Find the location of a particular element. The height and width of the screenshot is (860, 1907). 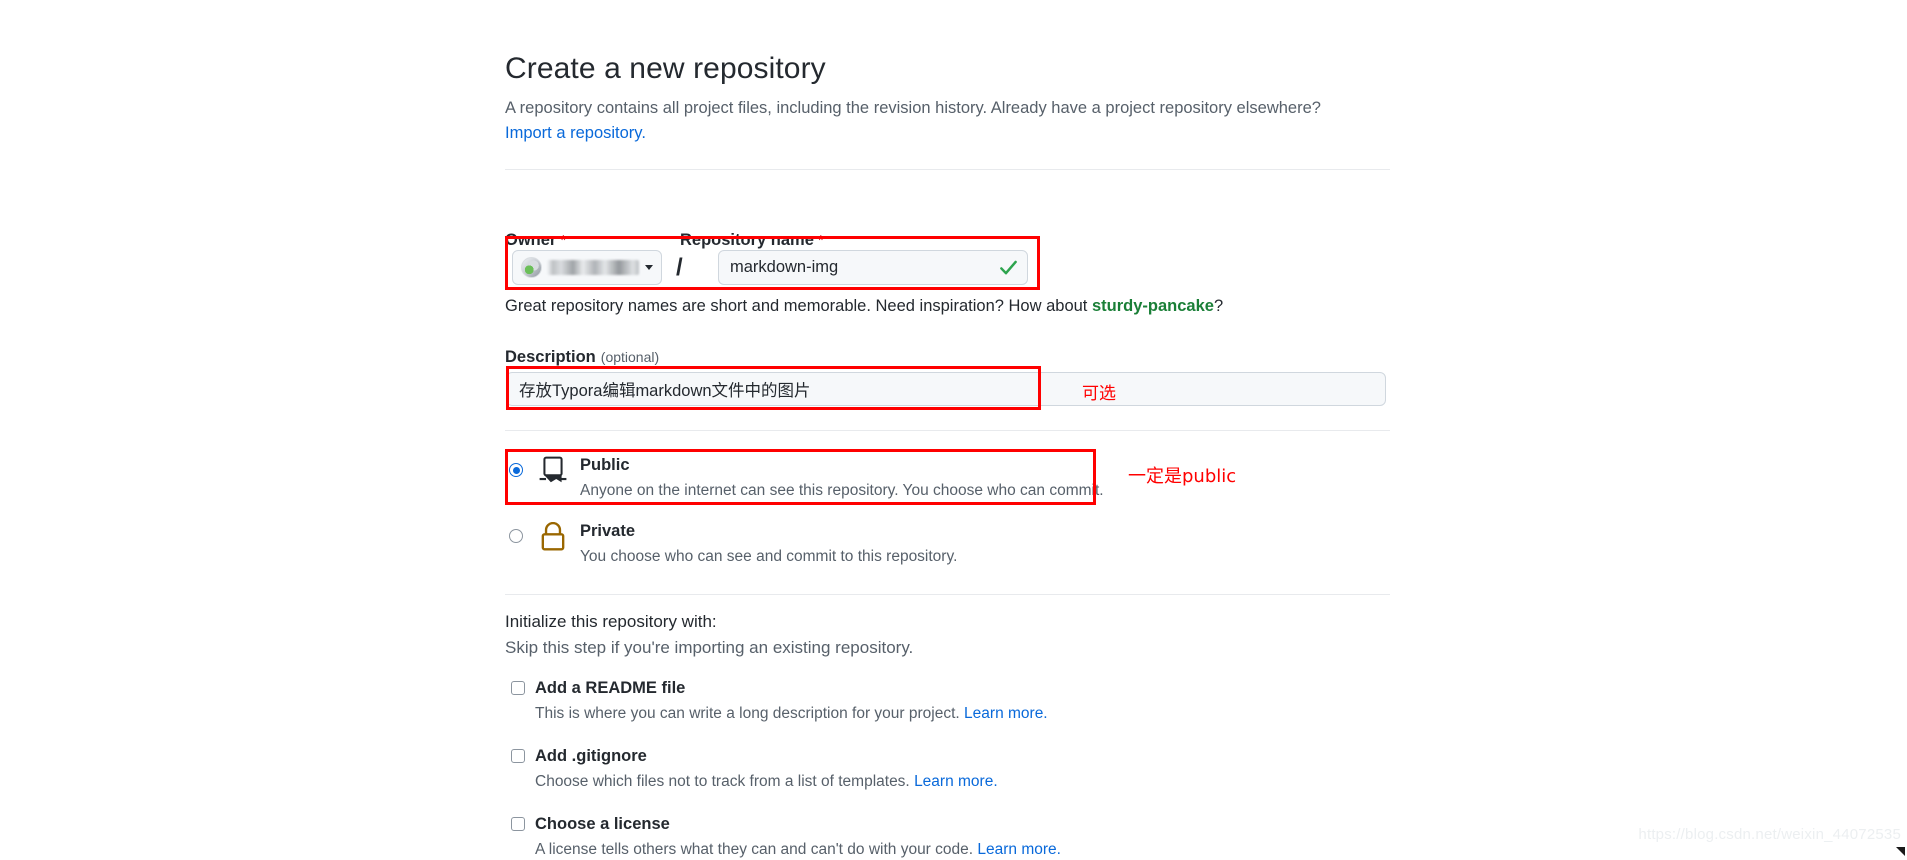

repo-name-required-star: * is located at coordinates (820, 240).